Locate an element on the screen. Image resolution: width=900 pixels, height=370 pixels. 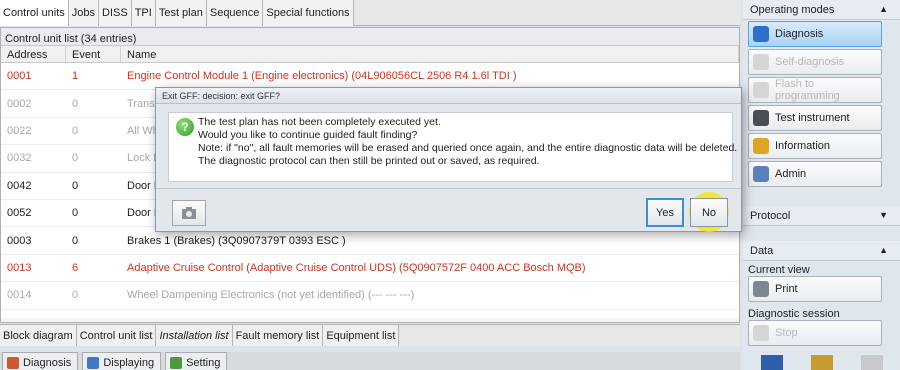
panel-title: Control unit list (34 entries) is located at coordinates (370, 37).